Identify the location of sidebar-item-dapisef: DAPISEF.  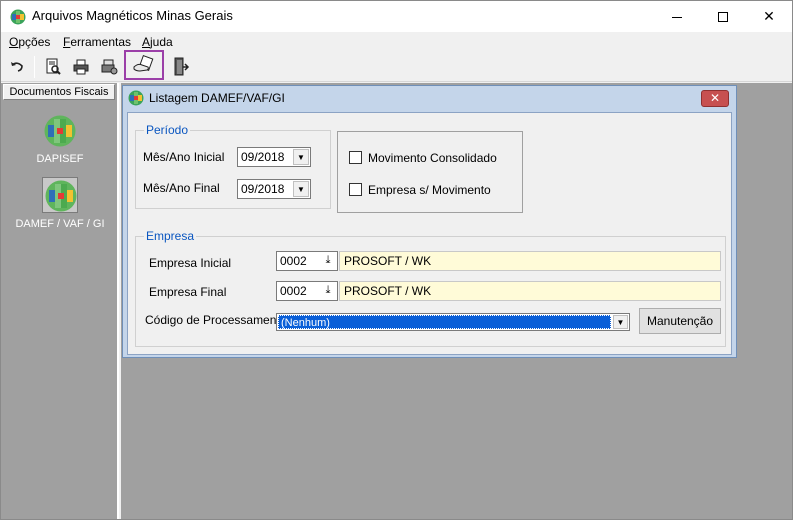
(60, 139).